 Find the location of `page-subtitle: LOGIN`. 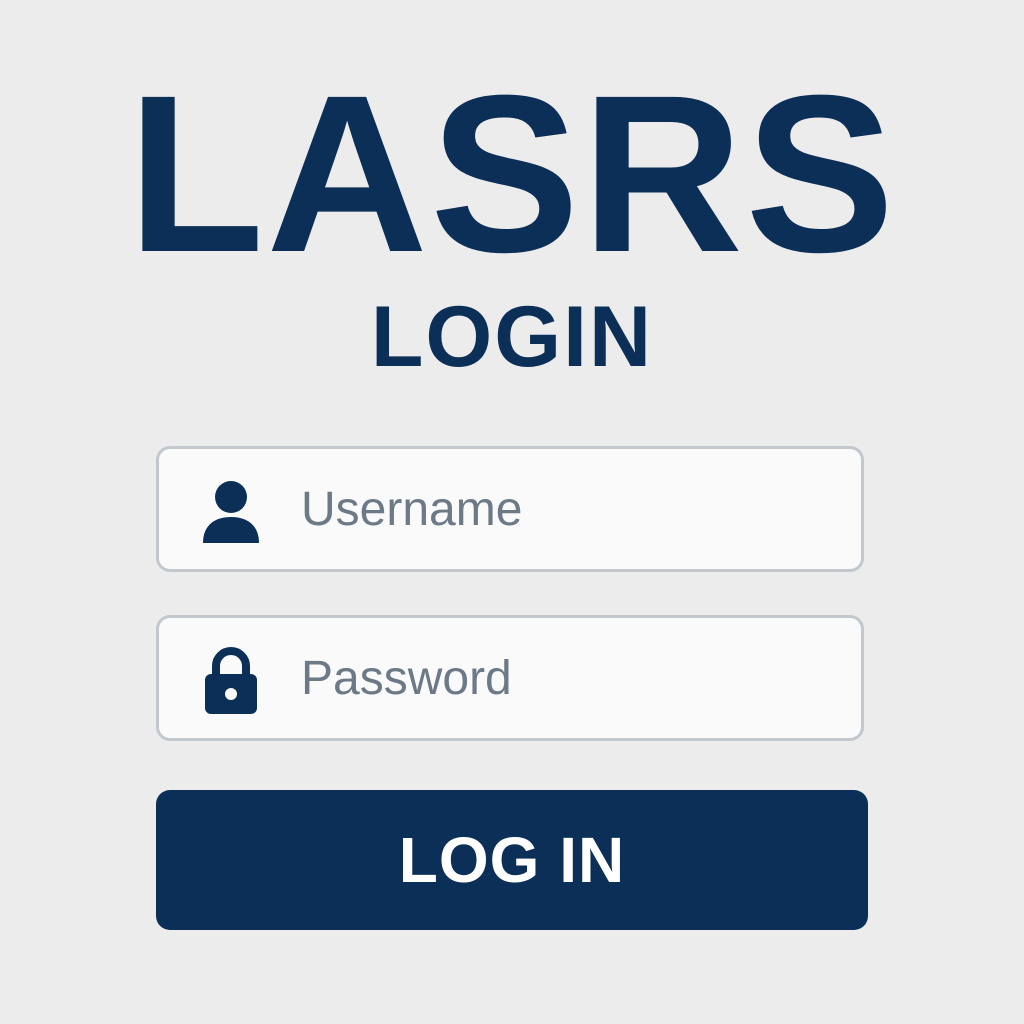

page-subtitle: LOGIN is located at coordinates (512, 337).